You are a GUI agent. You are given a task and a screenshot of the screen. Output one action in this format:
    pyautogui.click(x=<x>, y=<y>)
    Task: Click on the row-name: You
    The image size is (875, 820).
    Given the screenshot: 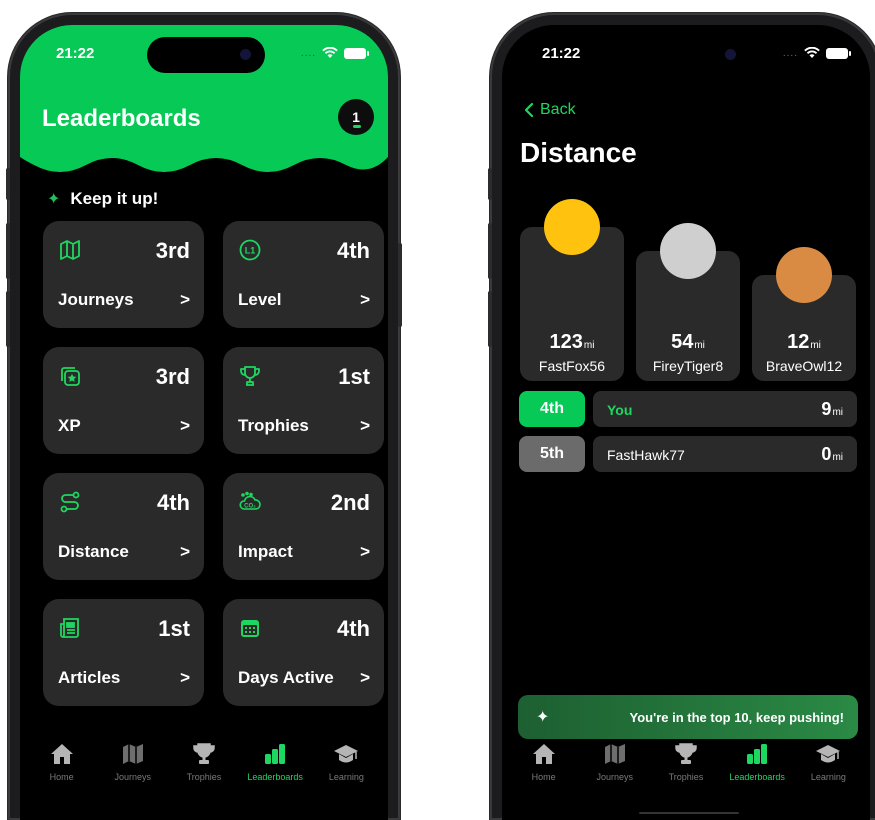 What is the action you would take?
    pyautogui.click(x=620, y=410)
    